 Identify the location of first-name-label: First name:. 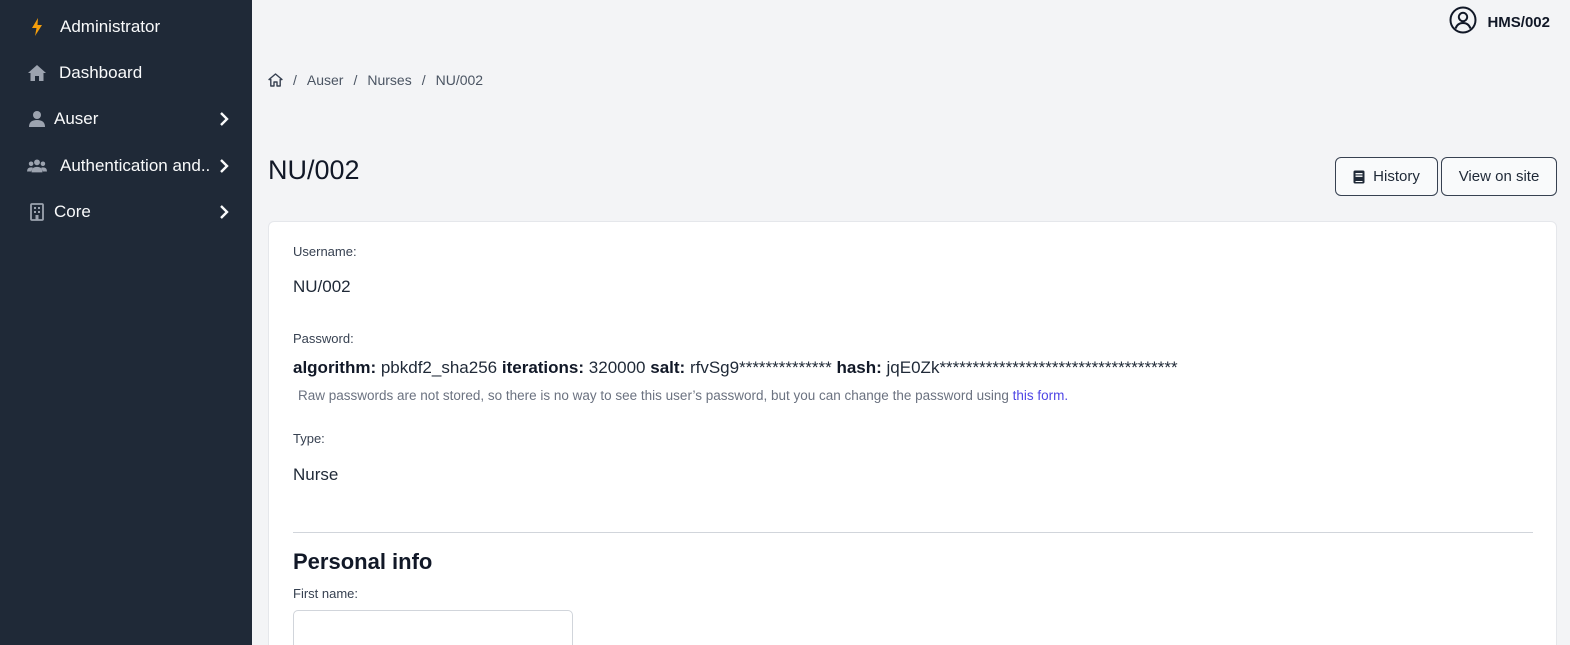
(326, 593).